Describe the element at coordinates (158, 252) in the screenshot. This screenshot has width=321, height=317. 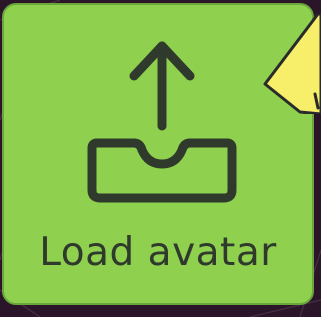
I see `load-avatar-label: Load avatar` at that location.